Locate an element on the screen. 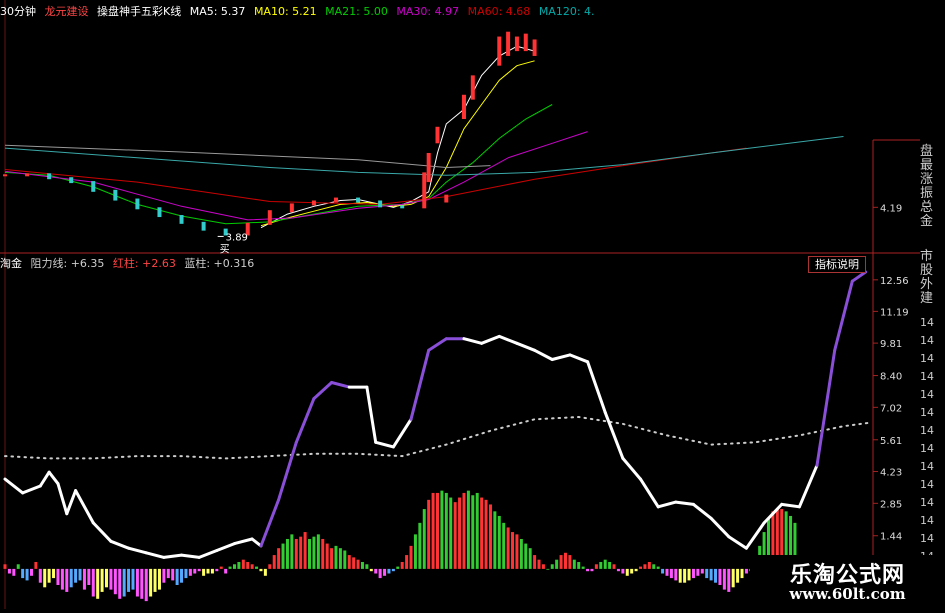  indicator-tick-label: 8.40 is located at coordinates (891, 377).